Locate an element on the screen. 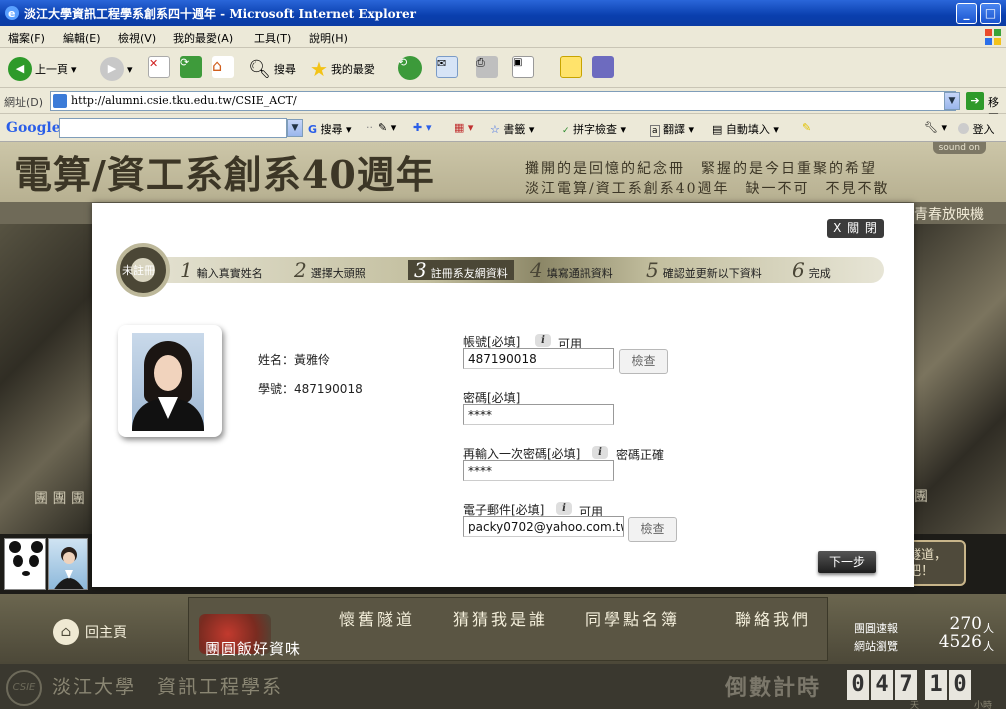  forward-arrow-icon: ▶ is located at coordinates (112, 69).